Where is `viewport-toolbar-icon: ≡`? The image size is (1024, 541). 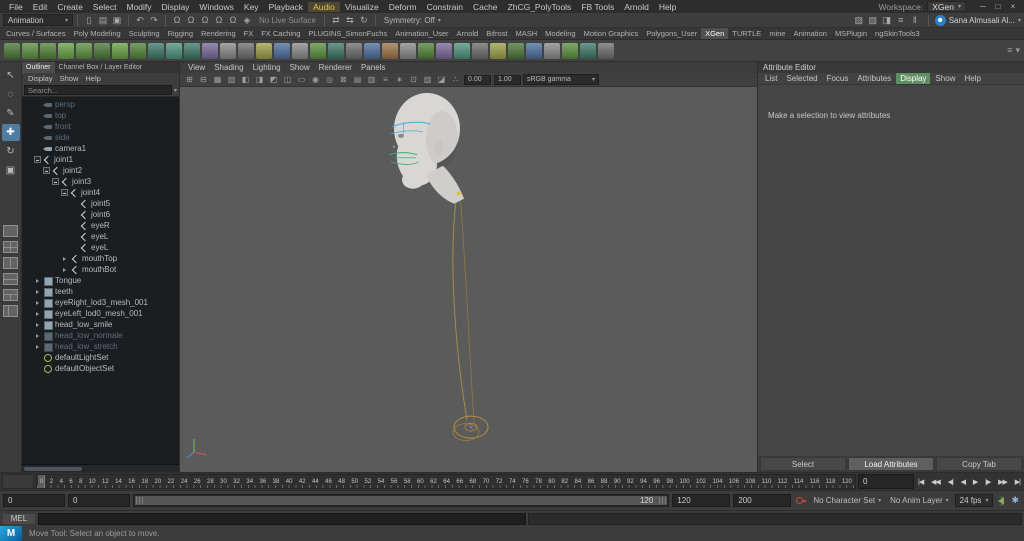 viewport-toolbar-icon: ≡ is located at coordinates (385, 79).